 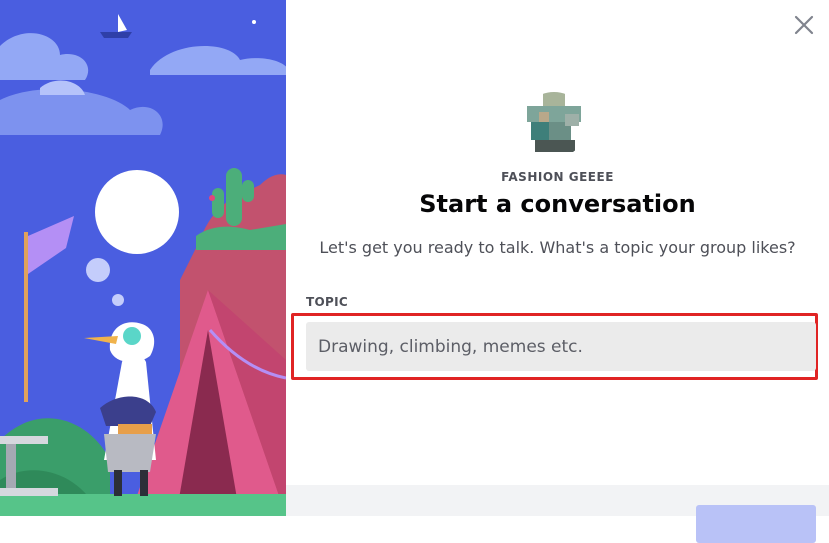 I want to click on dialog-title: Start a conversation, so click(x=557, y=204).